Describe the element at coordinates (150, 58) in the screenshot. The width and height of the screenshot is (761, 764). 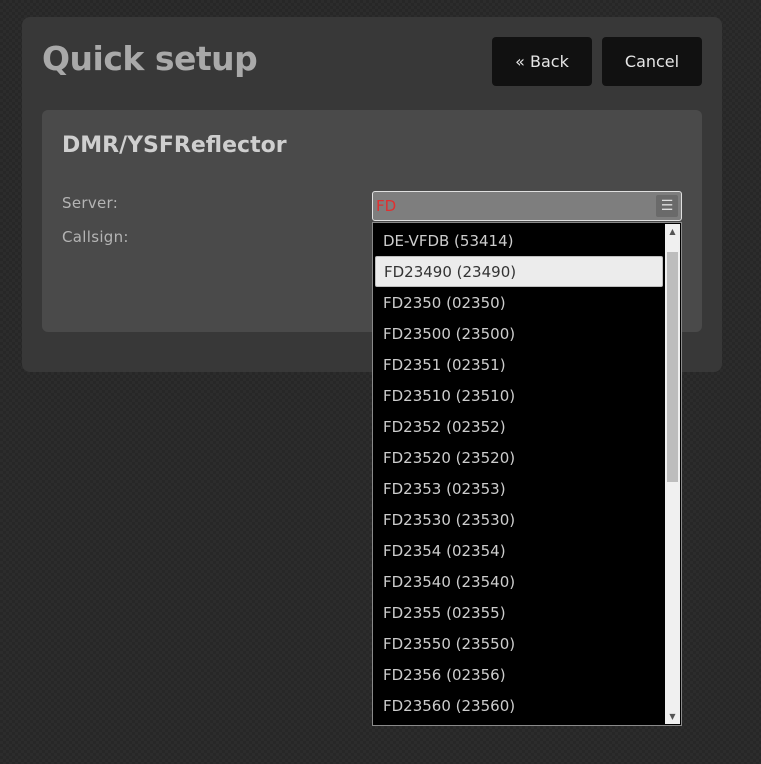
I see `page-title: Quick setup` at that location.